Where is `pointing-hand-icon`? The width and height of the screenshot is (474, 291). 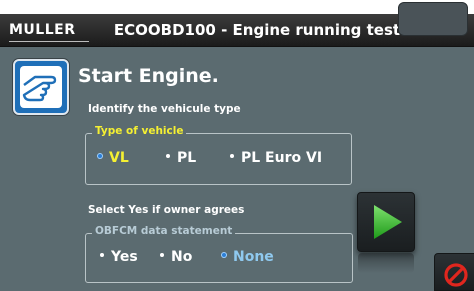 pointing-hand-icon is located at coordinates (39, 88).